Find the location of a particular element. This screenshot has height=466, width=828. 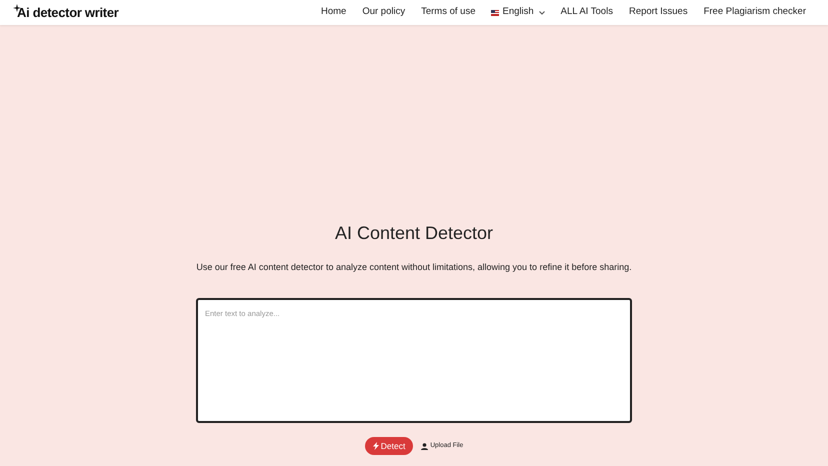

nav-link: Home is located at coordinates (333, 12).